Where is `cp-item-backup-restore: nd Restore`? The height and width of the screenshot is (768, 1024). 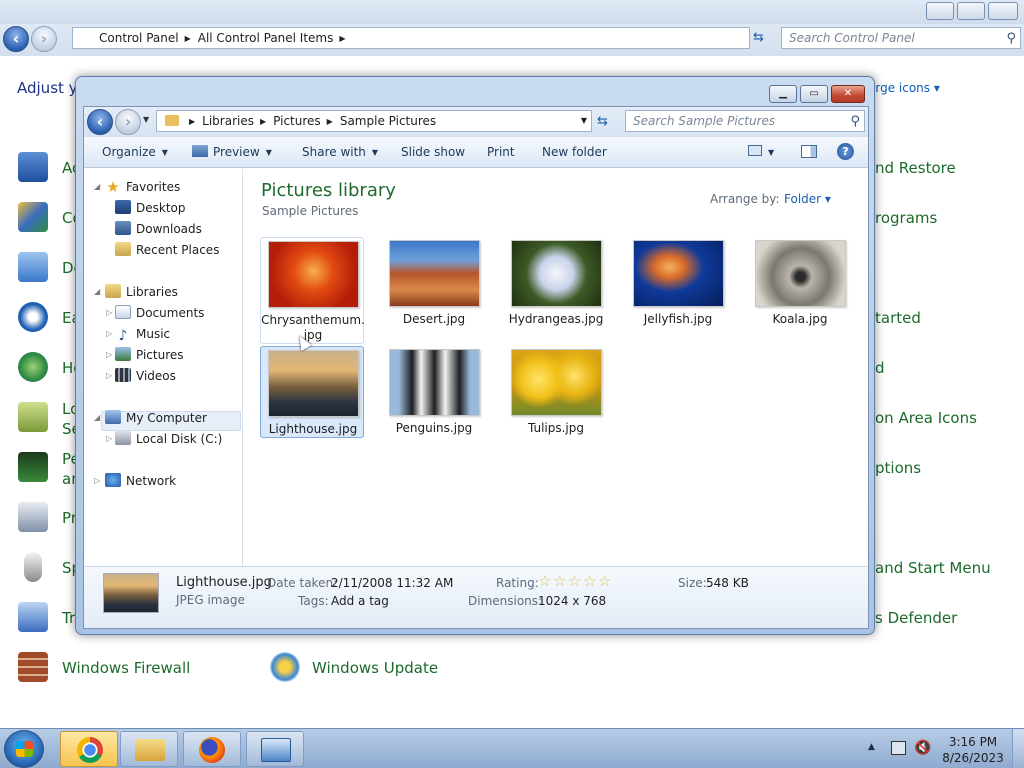 cp-item-backup-restore: nd Restore is located at coordinates (915, 168).